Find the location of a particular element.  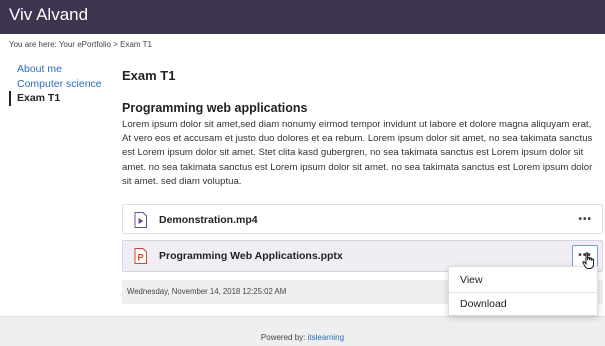

section-title: Programming web applications is located at coordinates (215, 108).